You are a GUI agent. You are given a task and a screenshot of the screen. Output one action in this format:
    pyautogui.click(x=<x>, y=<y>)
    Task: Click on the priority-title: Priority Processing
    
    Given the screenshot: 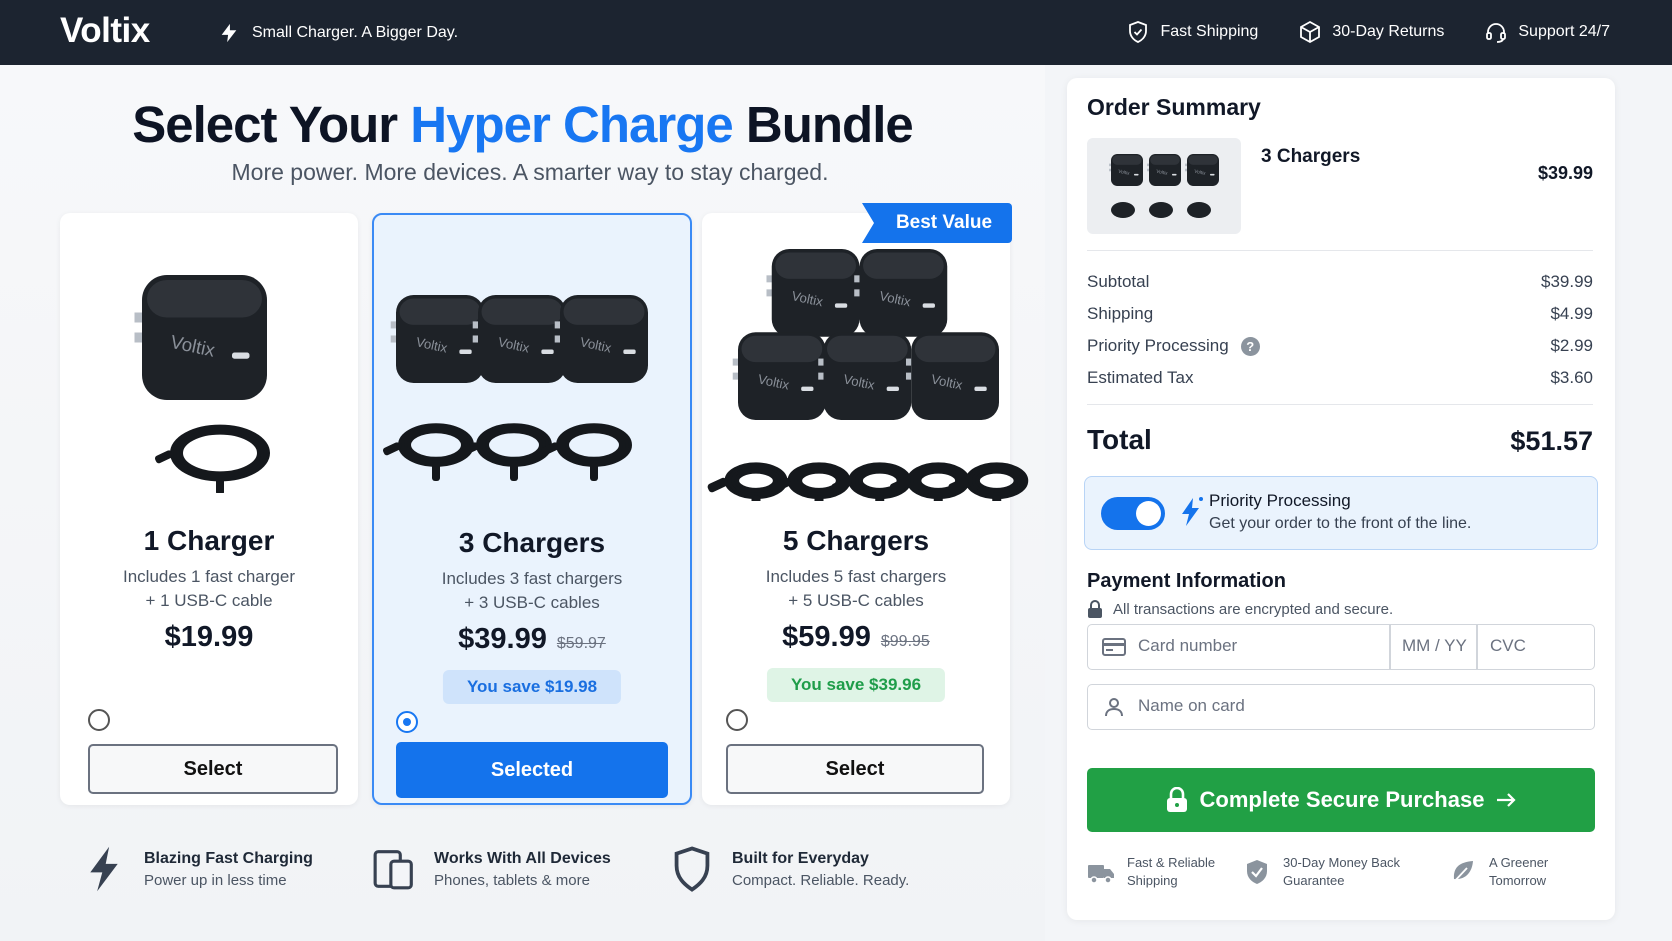 What is the action you would take?
    pyautogui.click(x=1280, y=500)
    